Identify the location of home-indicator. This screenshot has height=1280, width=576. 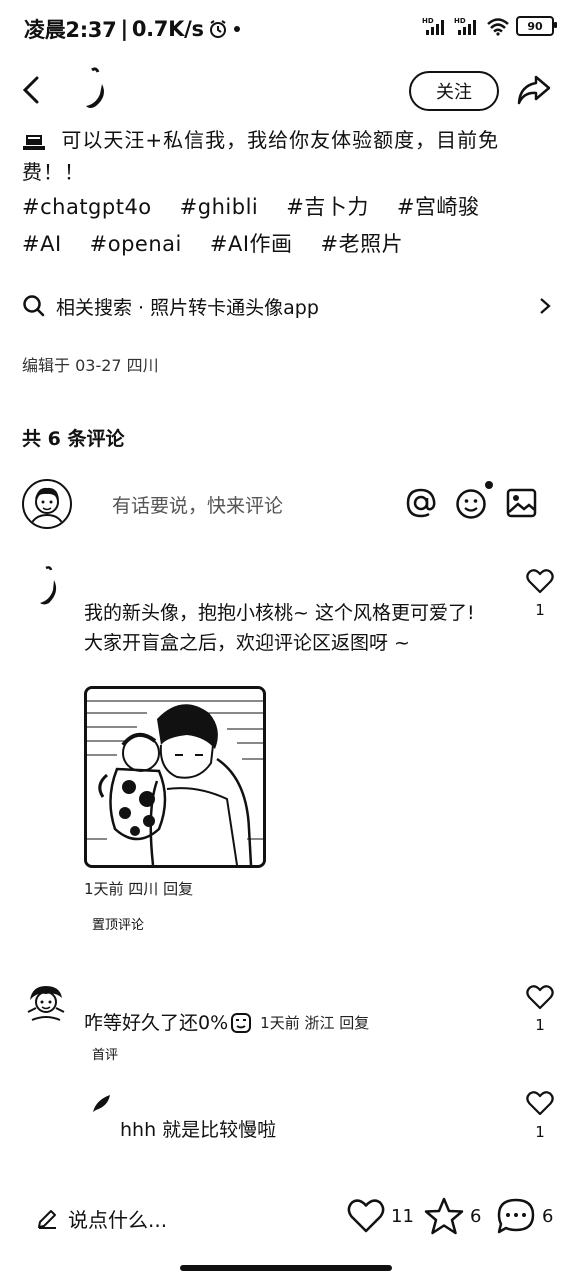
(286, 1268).